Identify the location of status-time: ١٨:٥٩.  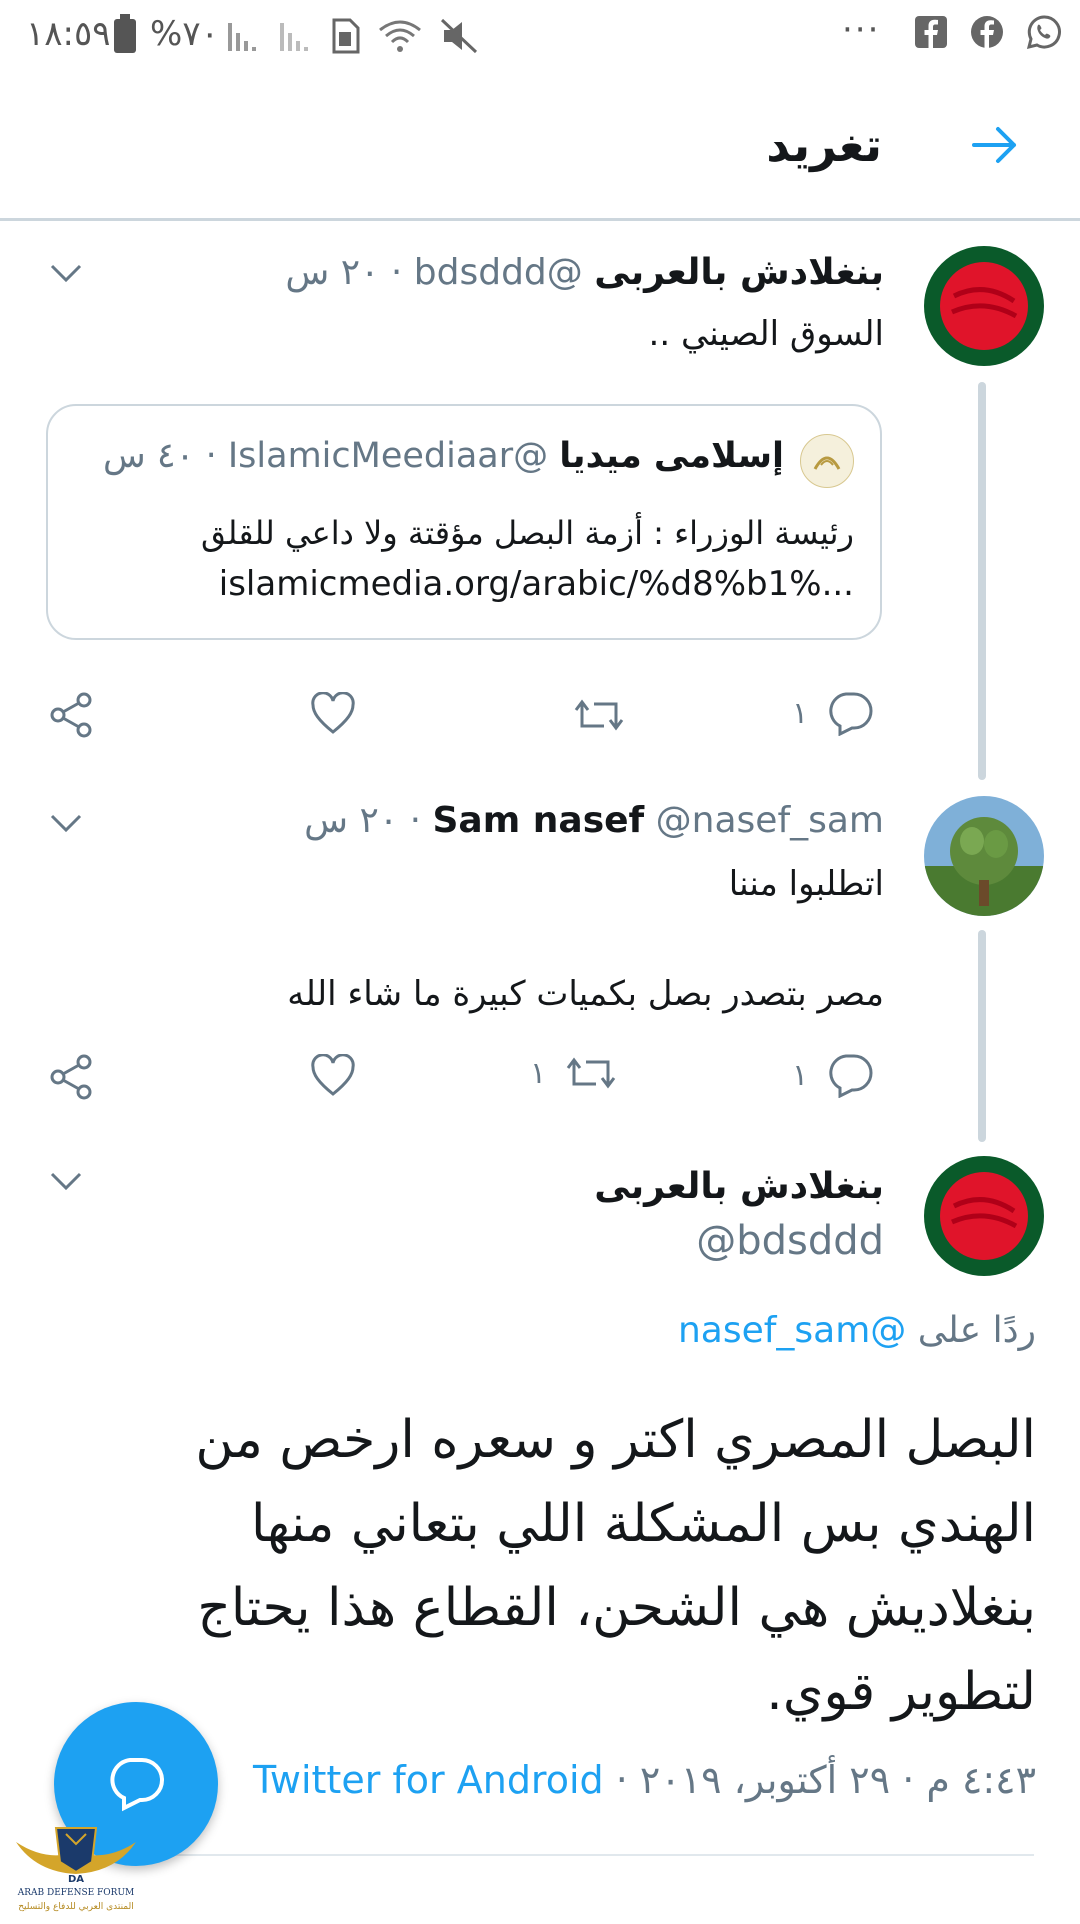
(68, 34).